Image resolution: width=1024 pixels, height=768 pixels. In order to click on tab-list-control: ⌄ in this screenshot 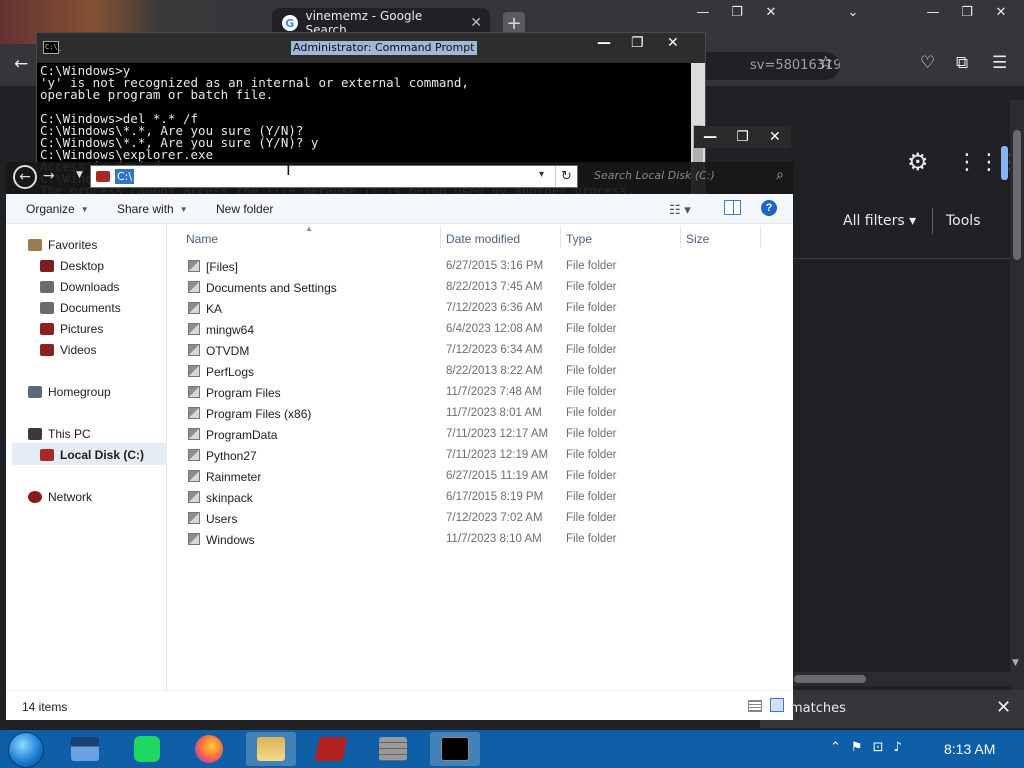, I will do `click(853, 12)`.